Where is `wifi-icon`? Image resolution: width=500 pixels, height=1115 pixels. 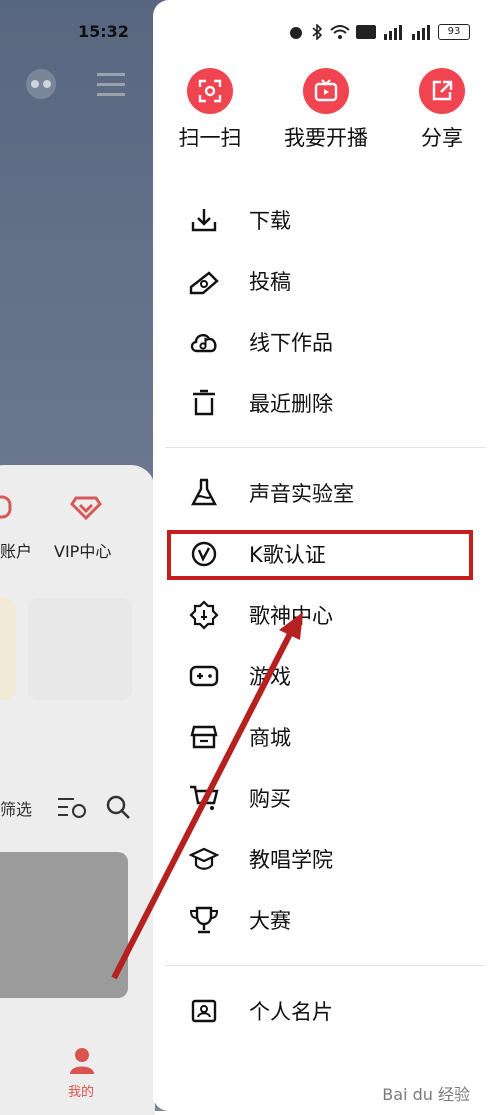 wifi-icon is located at coordinates (340, 32).